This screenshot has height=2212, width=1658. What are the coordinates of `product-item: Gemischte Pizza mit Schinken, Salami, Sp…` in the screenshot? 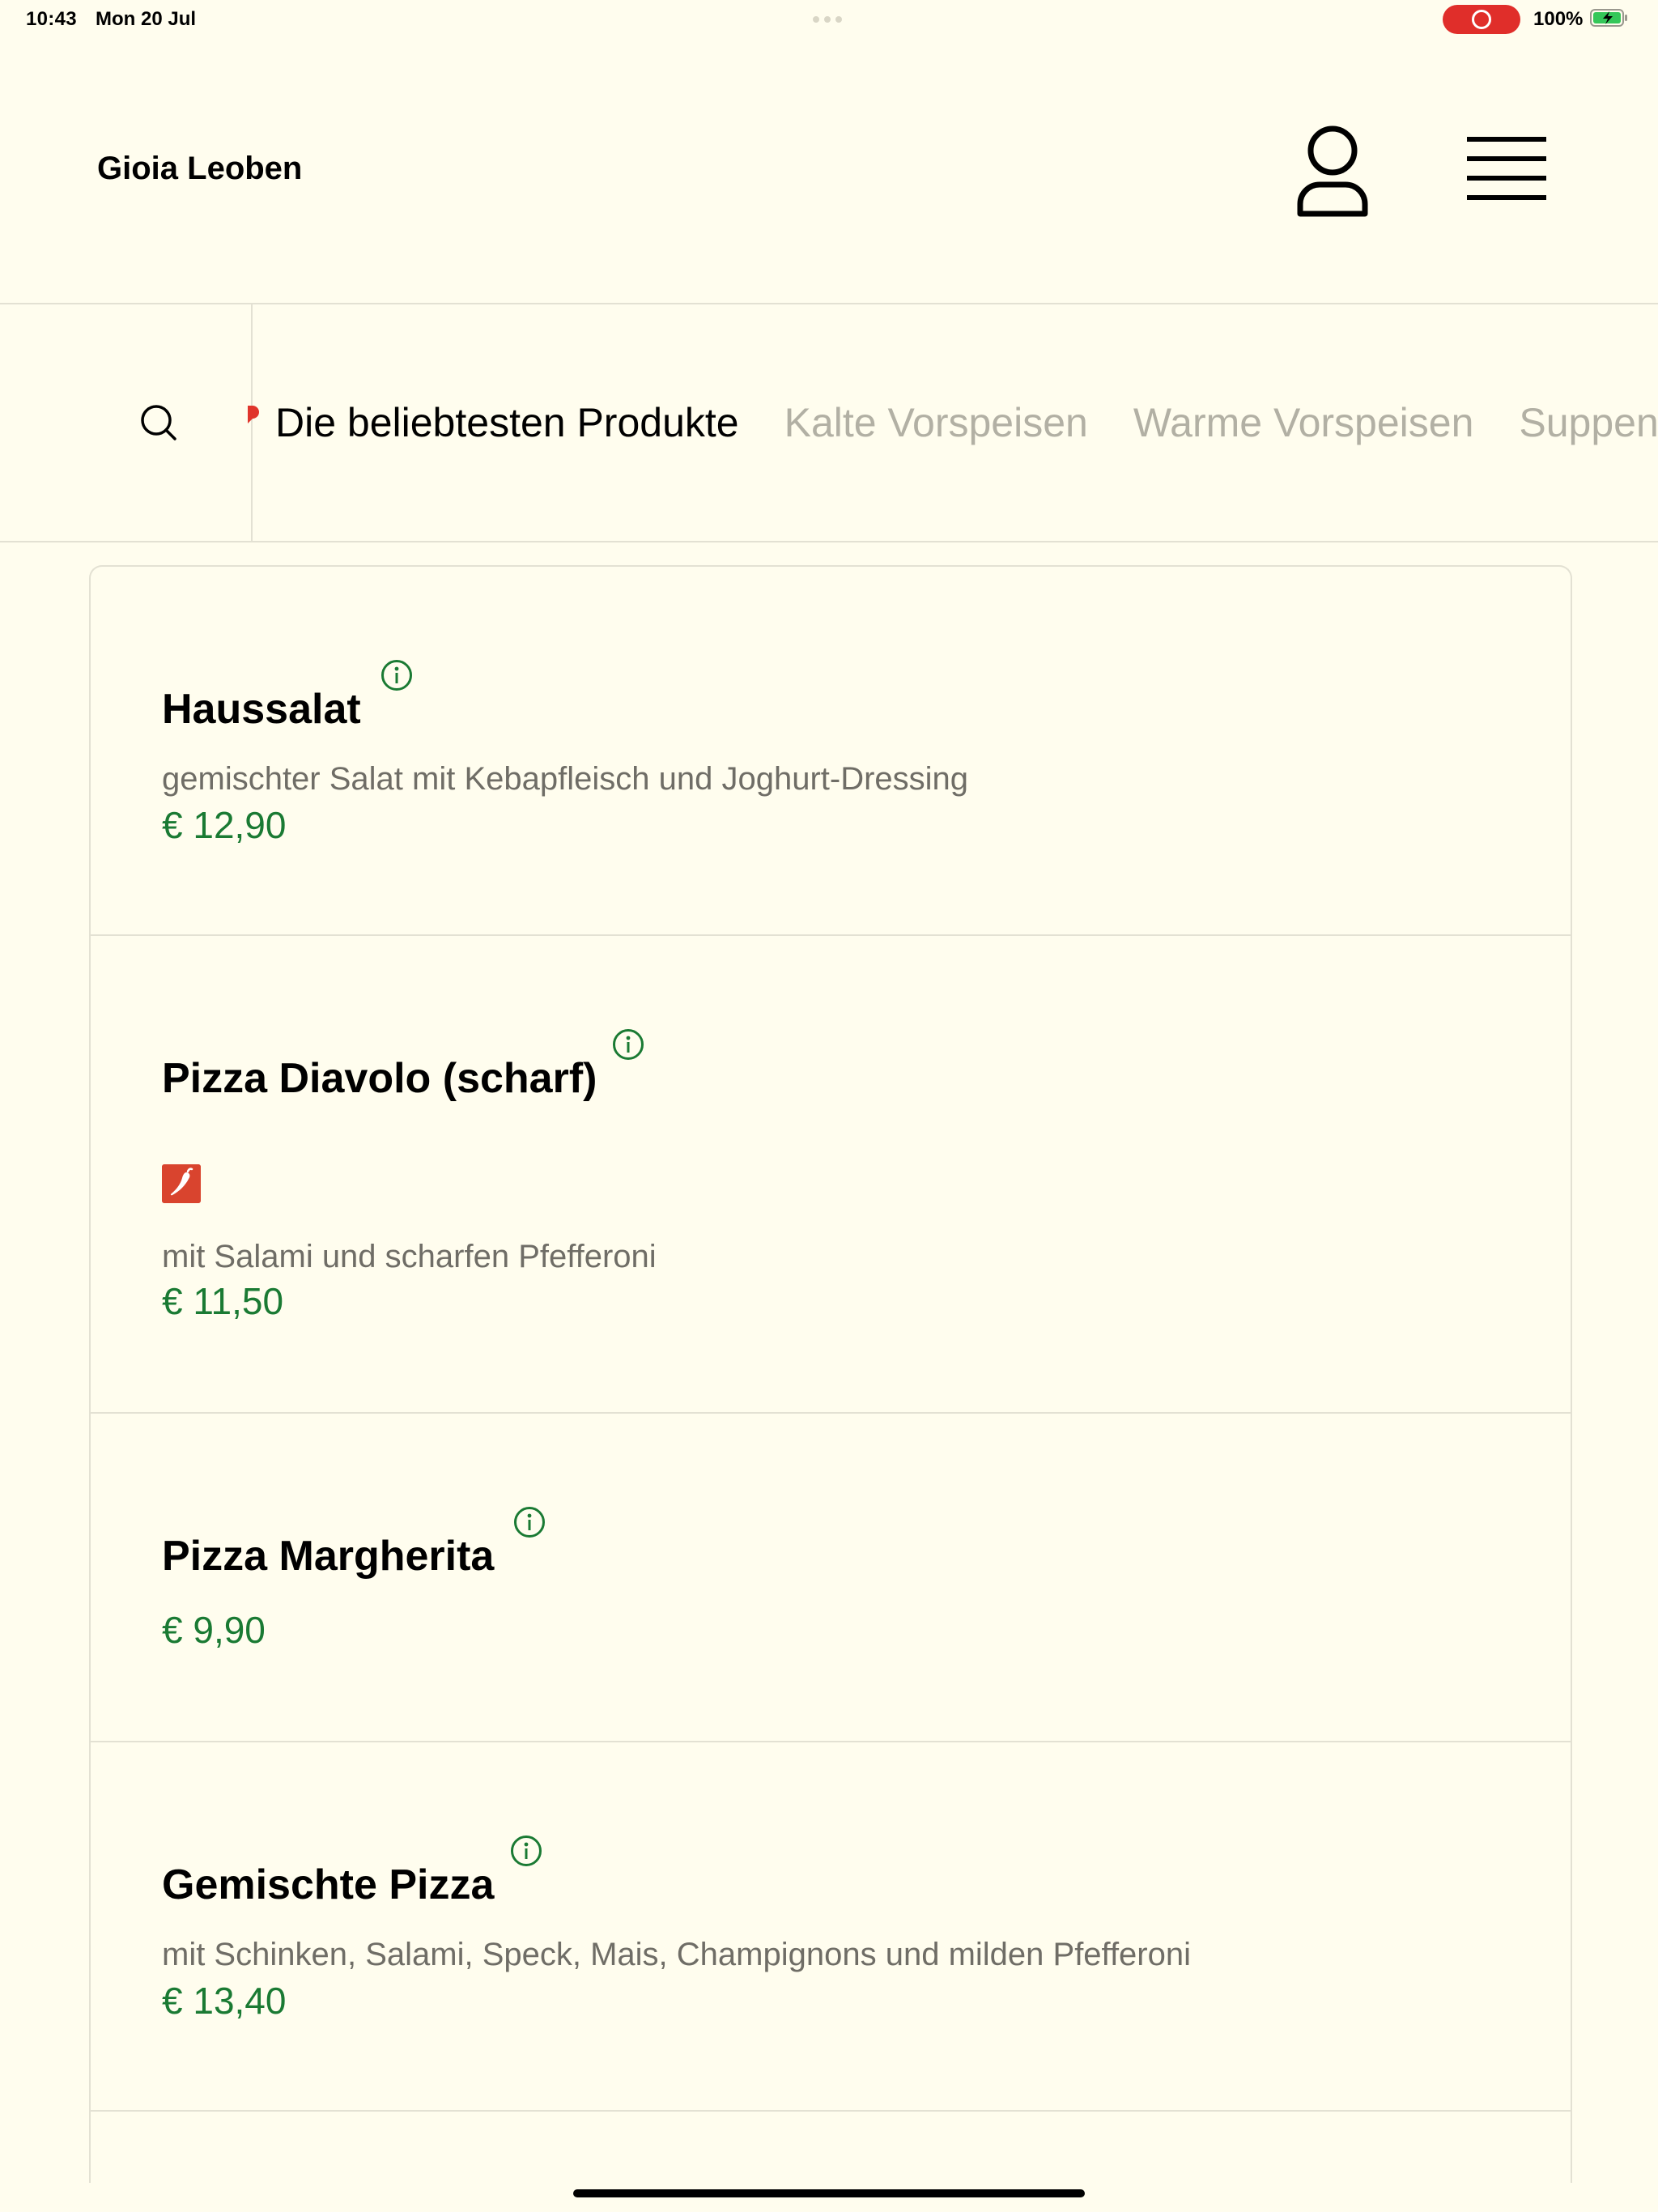 It's located at (831, 1927).